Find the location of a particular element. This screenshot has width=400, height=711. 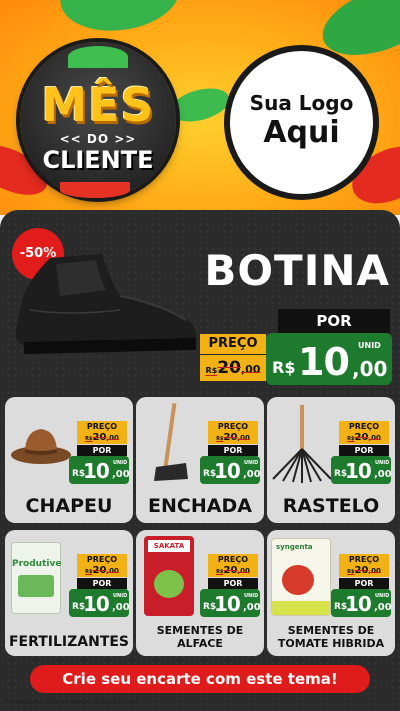

boot-image is located at coordinates (106, 304).